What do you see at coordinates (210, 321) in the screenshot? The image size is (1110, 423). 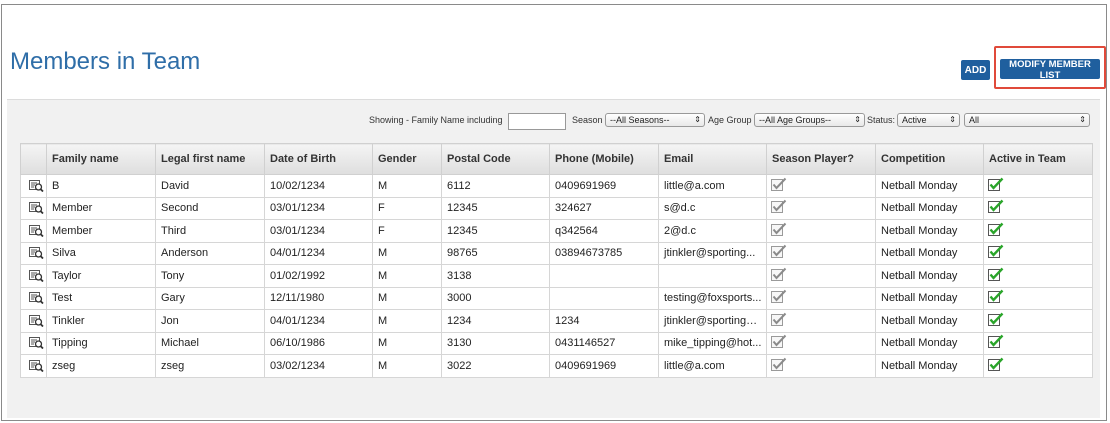 I see `cell-first: Jon` at bounding box center [210, 321].